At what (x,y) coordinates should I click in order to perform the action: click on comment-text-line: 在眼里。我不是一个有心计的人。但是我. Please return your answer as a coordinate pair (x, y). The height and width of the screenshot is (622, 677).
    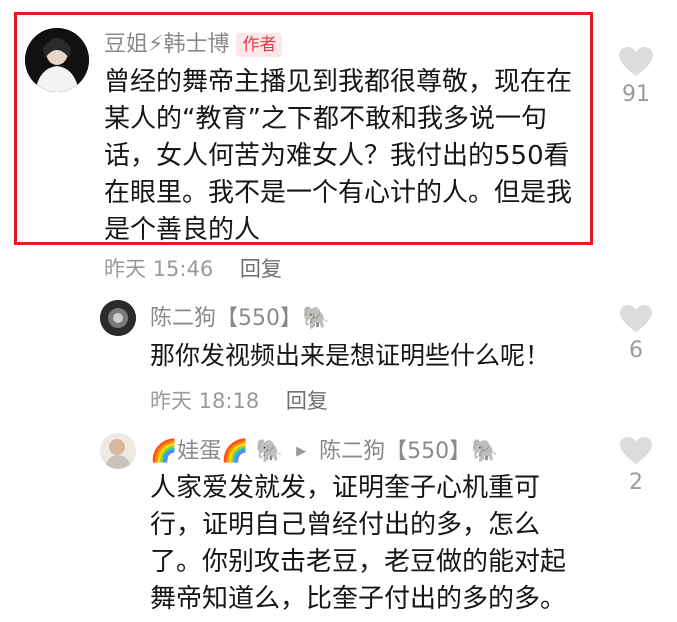
    Looking at the image, I should click on (338, 193).